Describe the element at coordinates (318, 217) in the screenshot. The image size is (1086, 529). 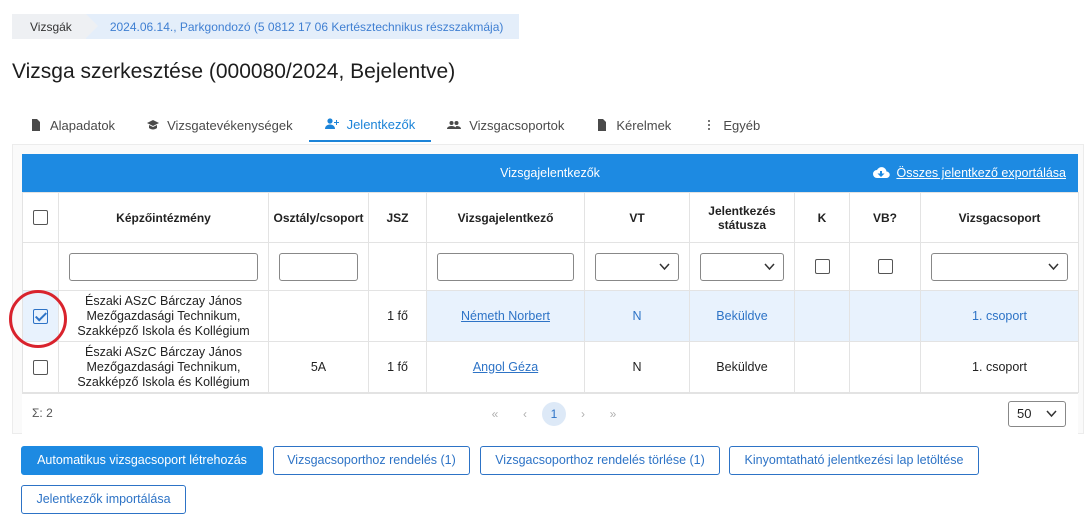
I see `col-header-class: Osztály/csoport` at that location.